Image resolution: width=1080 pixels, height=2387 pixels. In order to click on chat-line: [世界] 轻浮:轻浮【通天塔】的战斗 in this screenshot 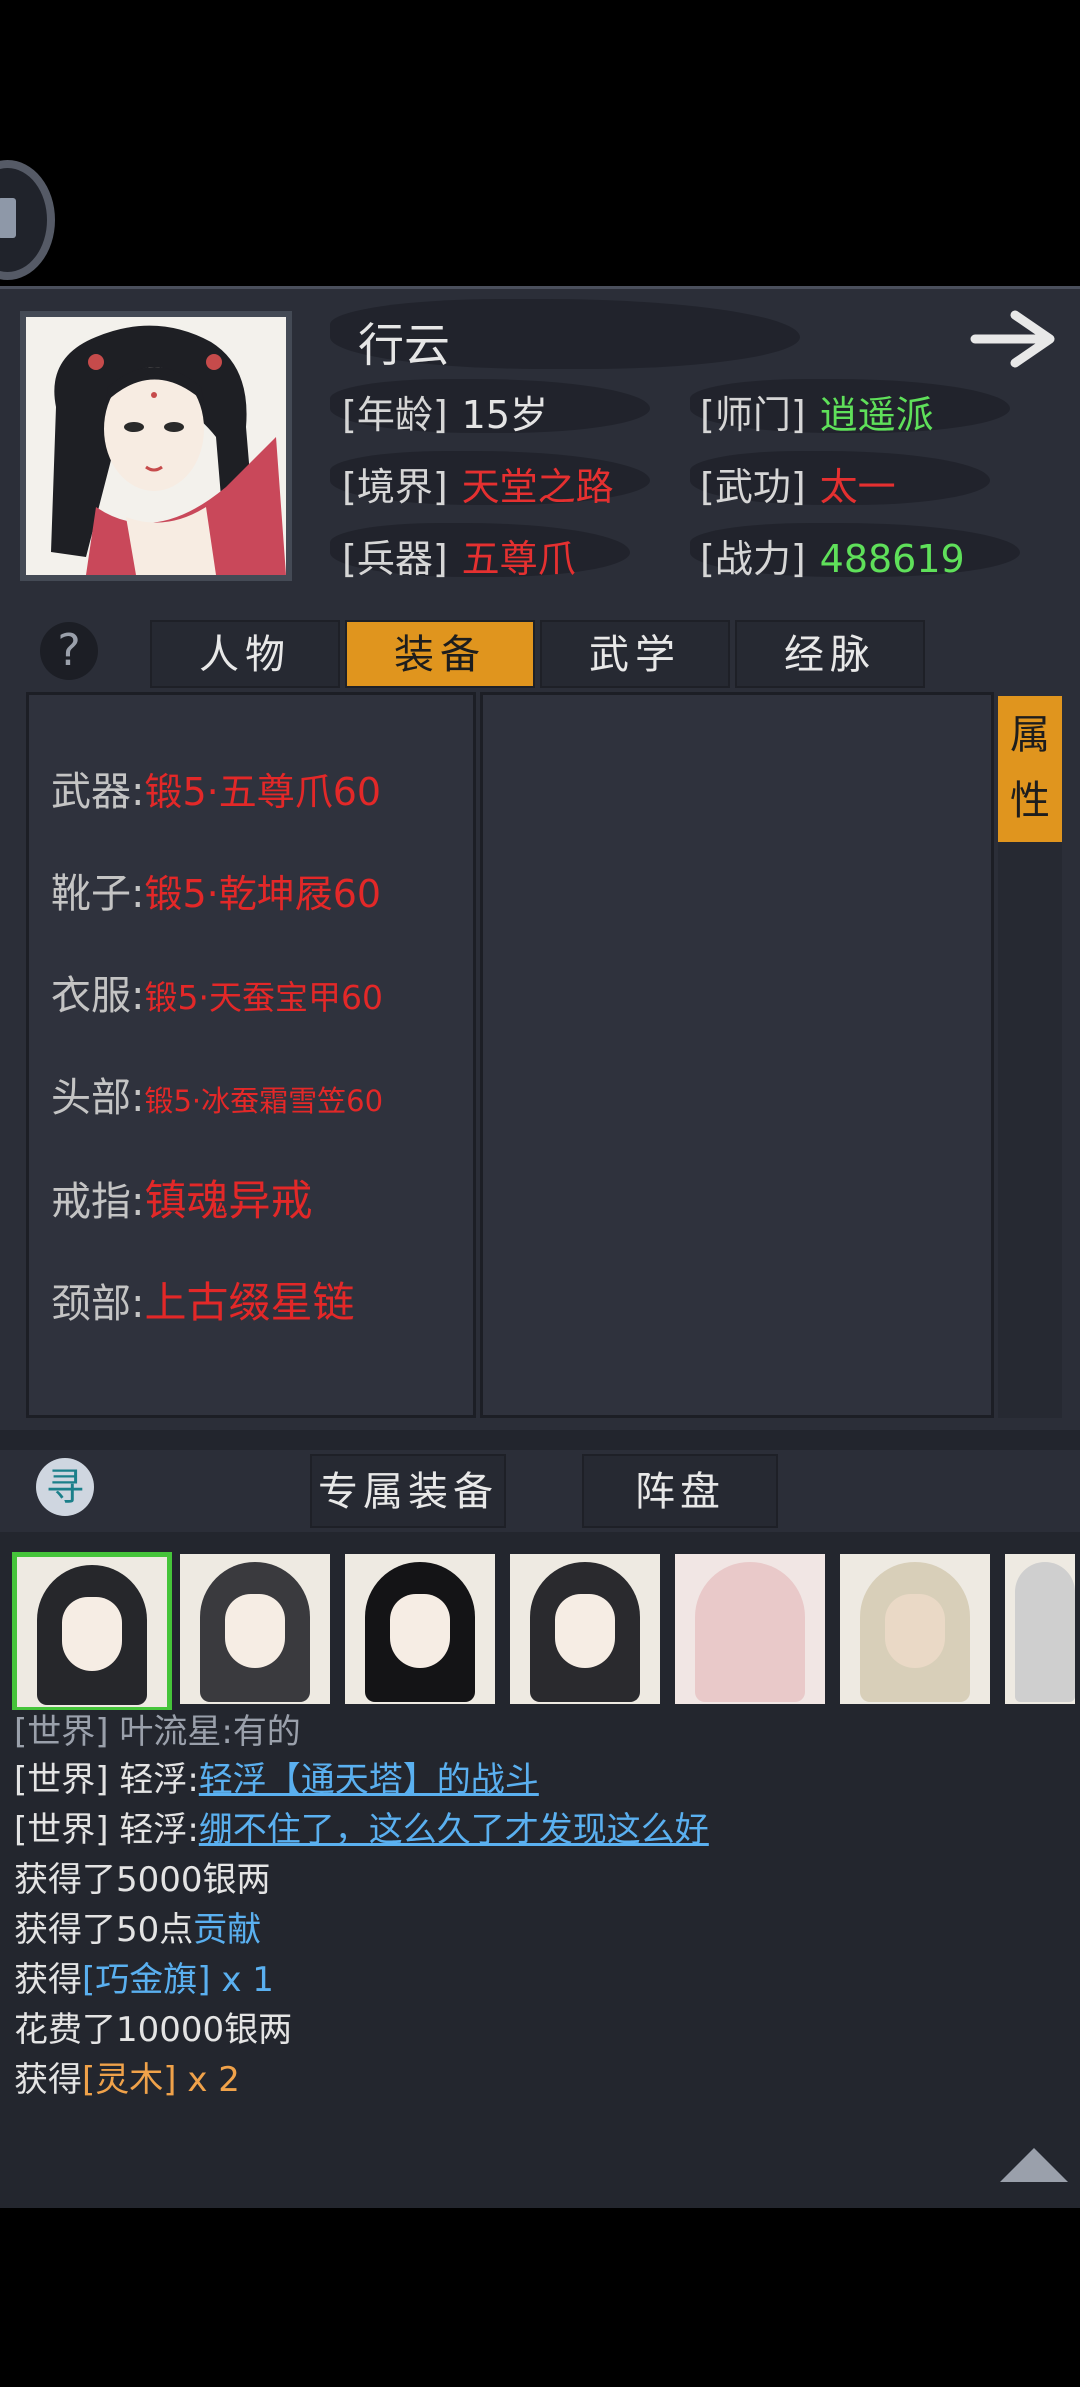, I will do `click(276, 1776)`.